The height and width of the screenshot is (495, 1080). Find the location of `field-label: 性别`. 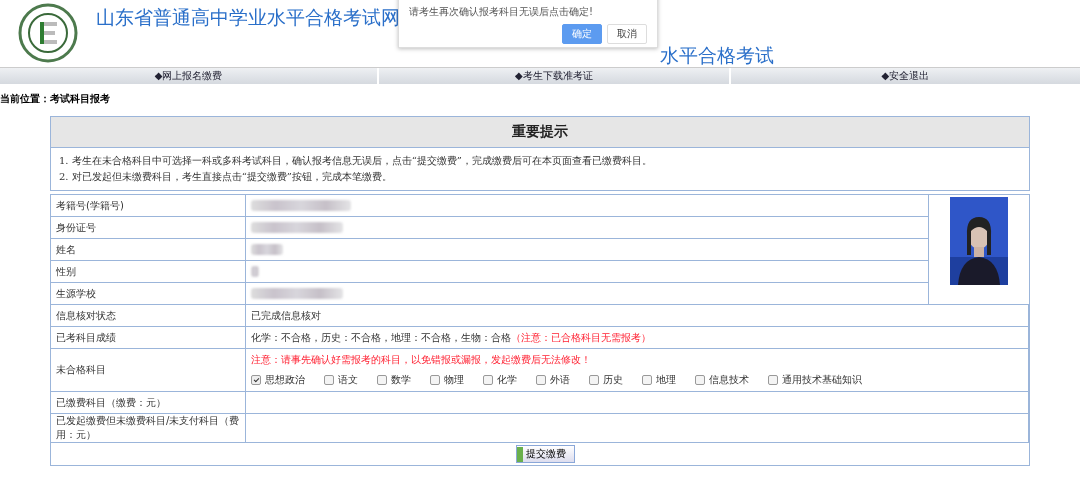

field-label: 性别 is located at coordinates (66, 271).